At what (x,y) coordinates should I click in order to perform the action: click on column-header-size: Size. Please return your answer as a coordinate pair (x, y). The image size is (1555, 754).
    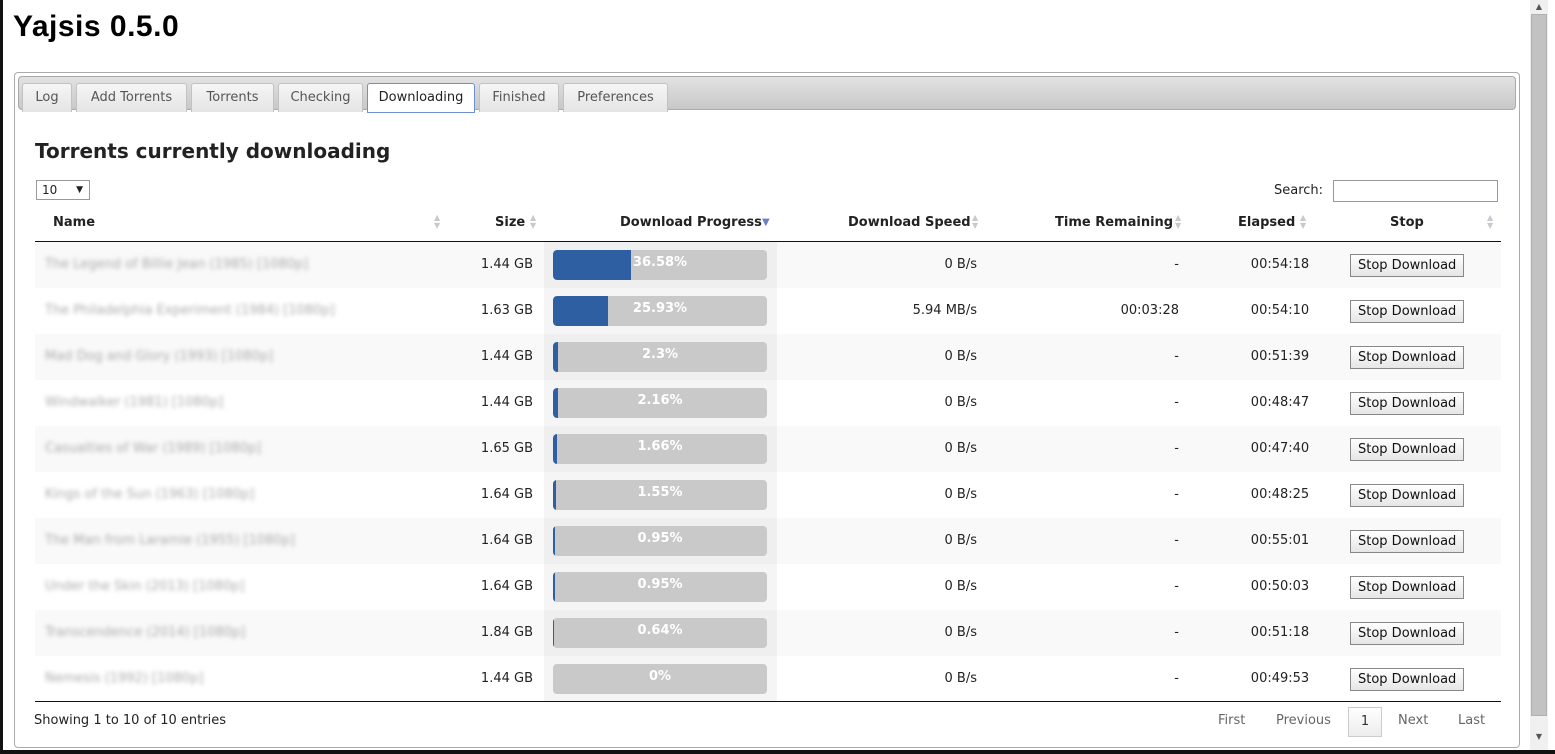
    Looking at the image, I should click on (510, 225).